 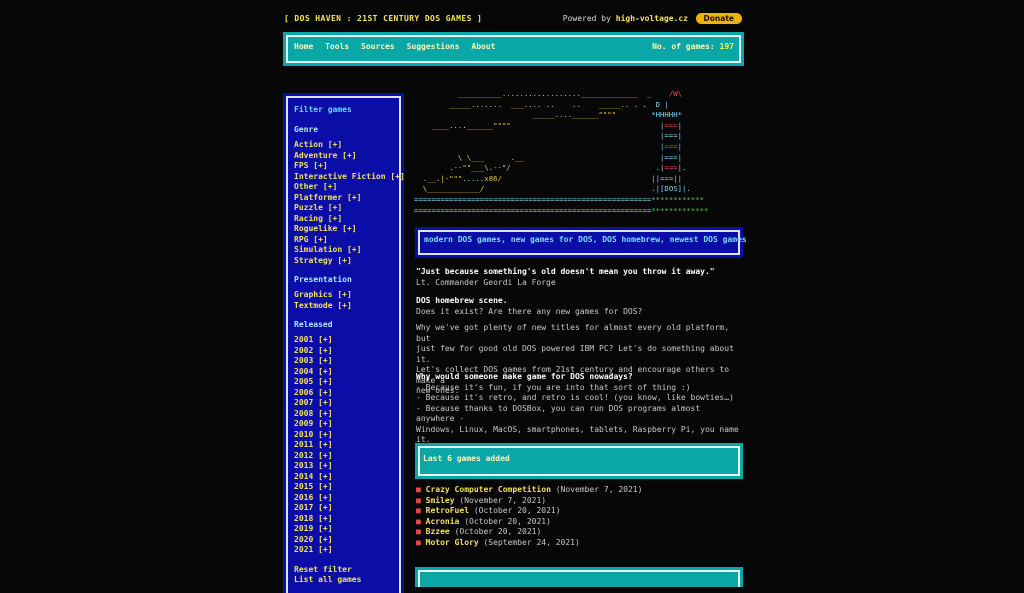 What do you see at coordinates (652, 18) in the screenshot?
I see `powered-by-link: high-voltage.cz` at bounding box center [652, 18].